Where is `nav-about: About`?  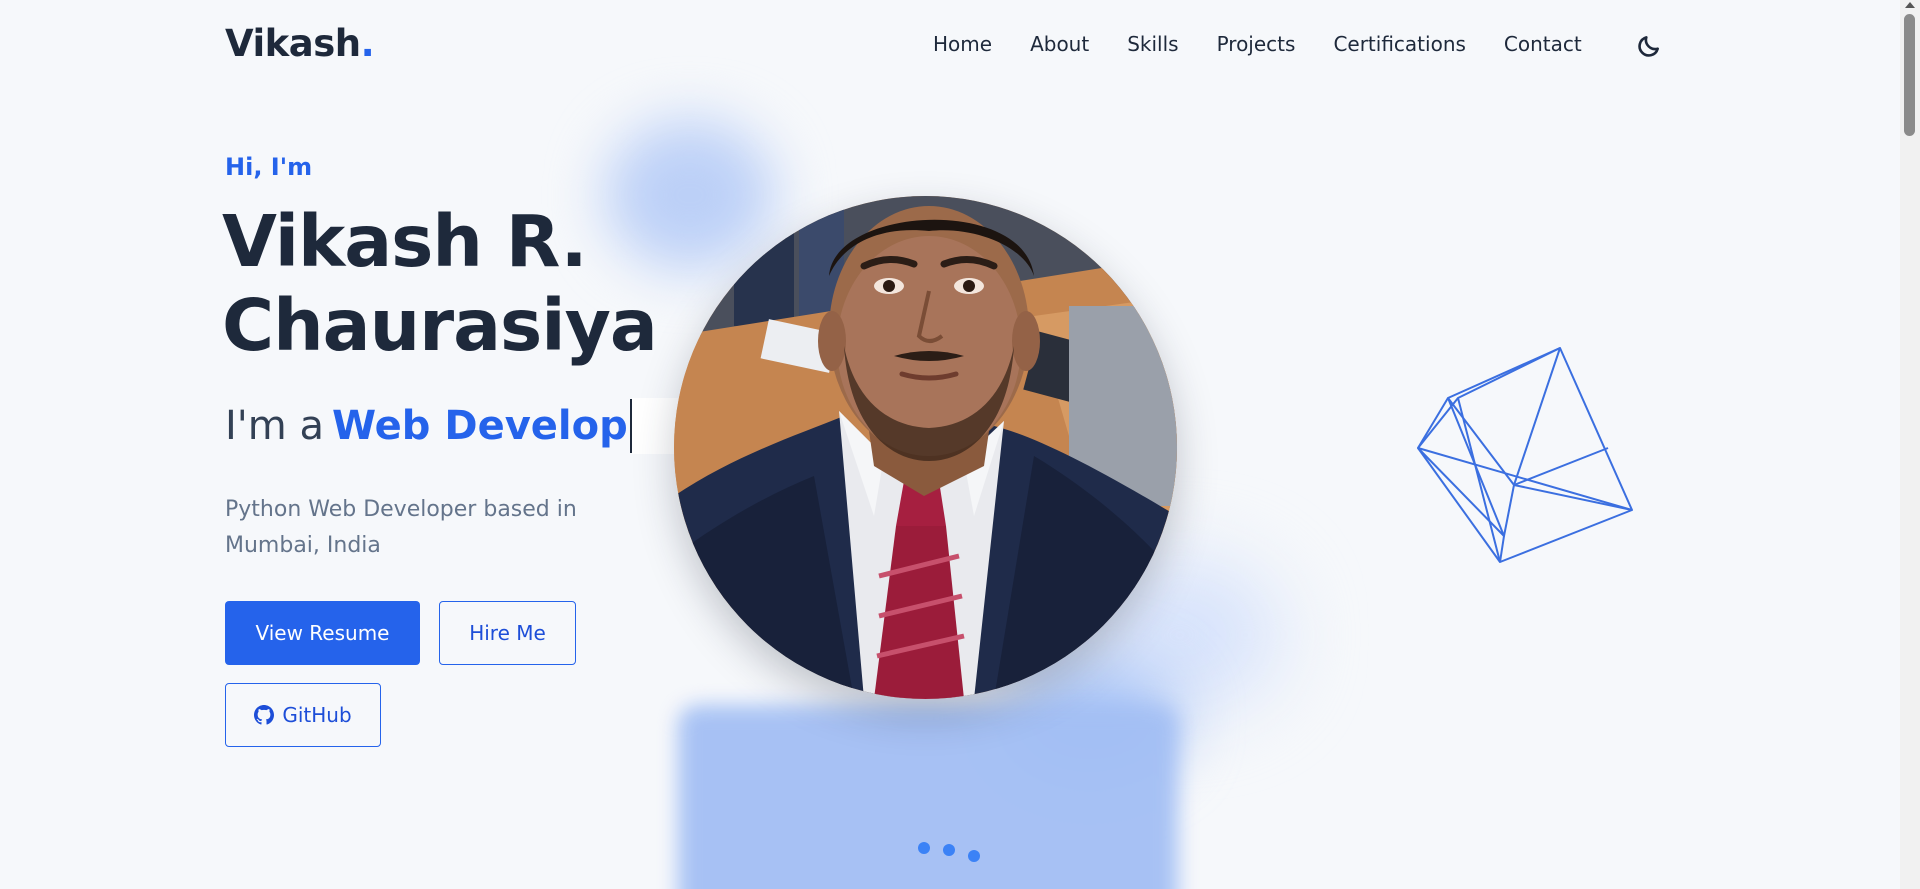
nav-about: About is located at coordinates (1059, 44).